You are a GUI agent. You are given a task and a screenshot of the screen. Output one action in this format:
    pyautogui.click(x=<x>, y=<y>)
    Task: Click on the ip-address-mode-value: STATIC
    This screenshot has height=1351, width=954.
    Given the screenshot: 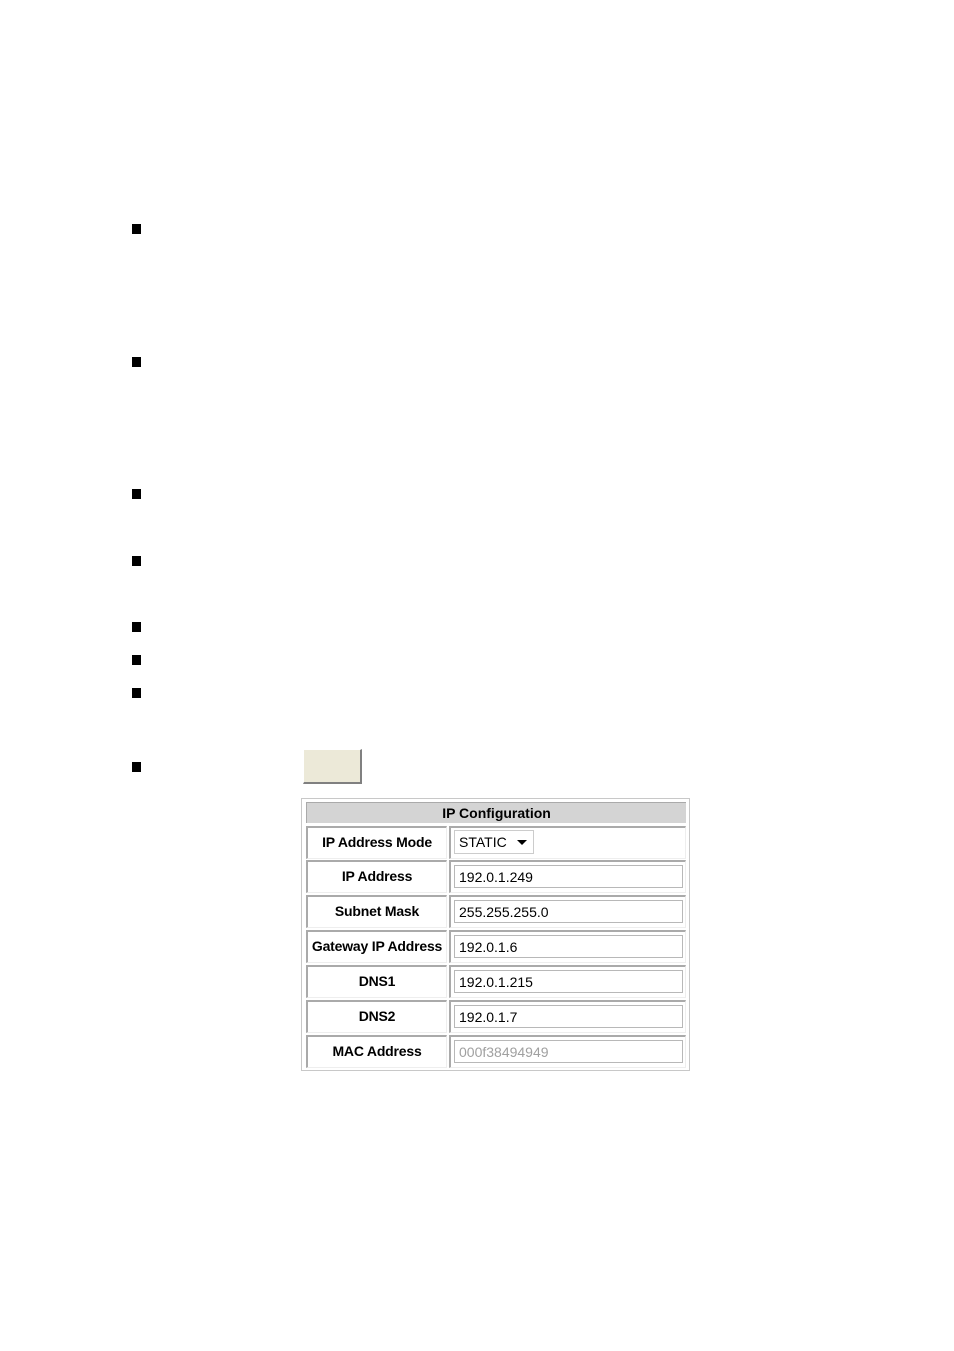 What is the action you would take?
    pyautogui.click(x=483, y=842)
    